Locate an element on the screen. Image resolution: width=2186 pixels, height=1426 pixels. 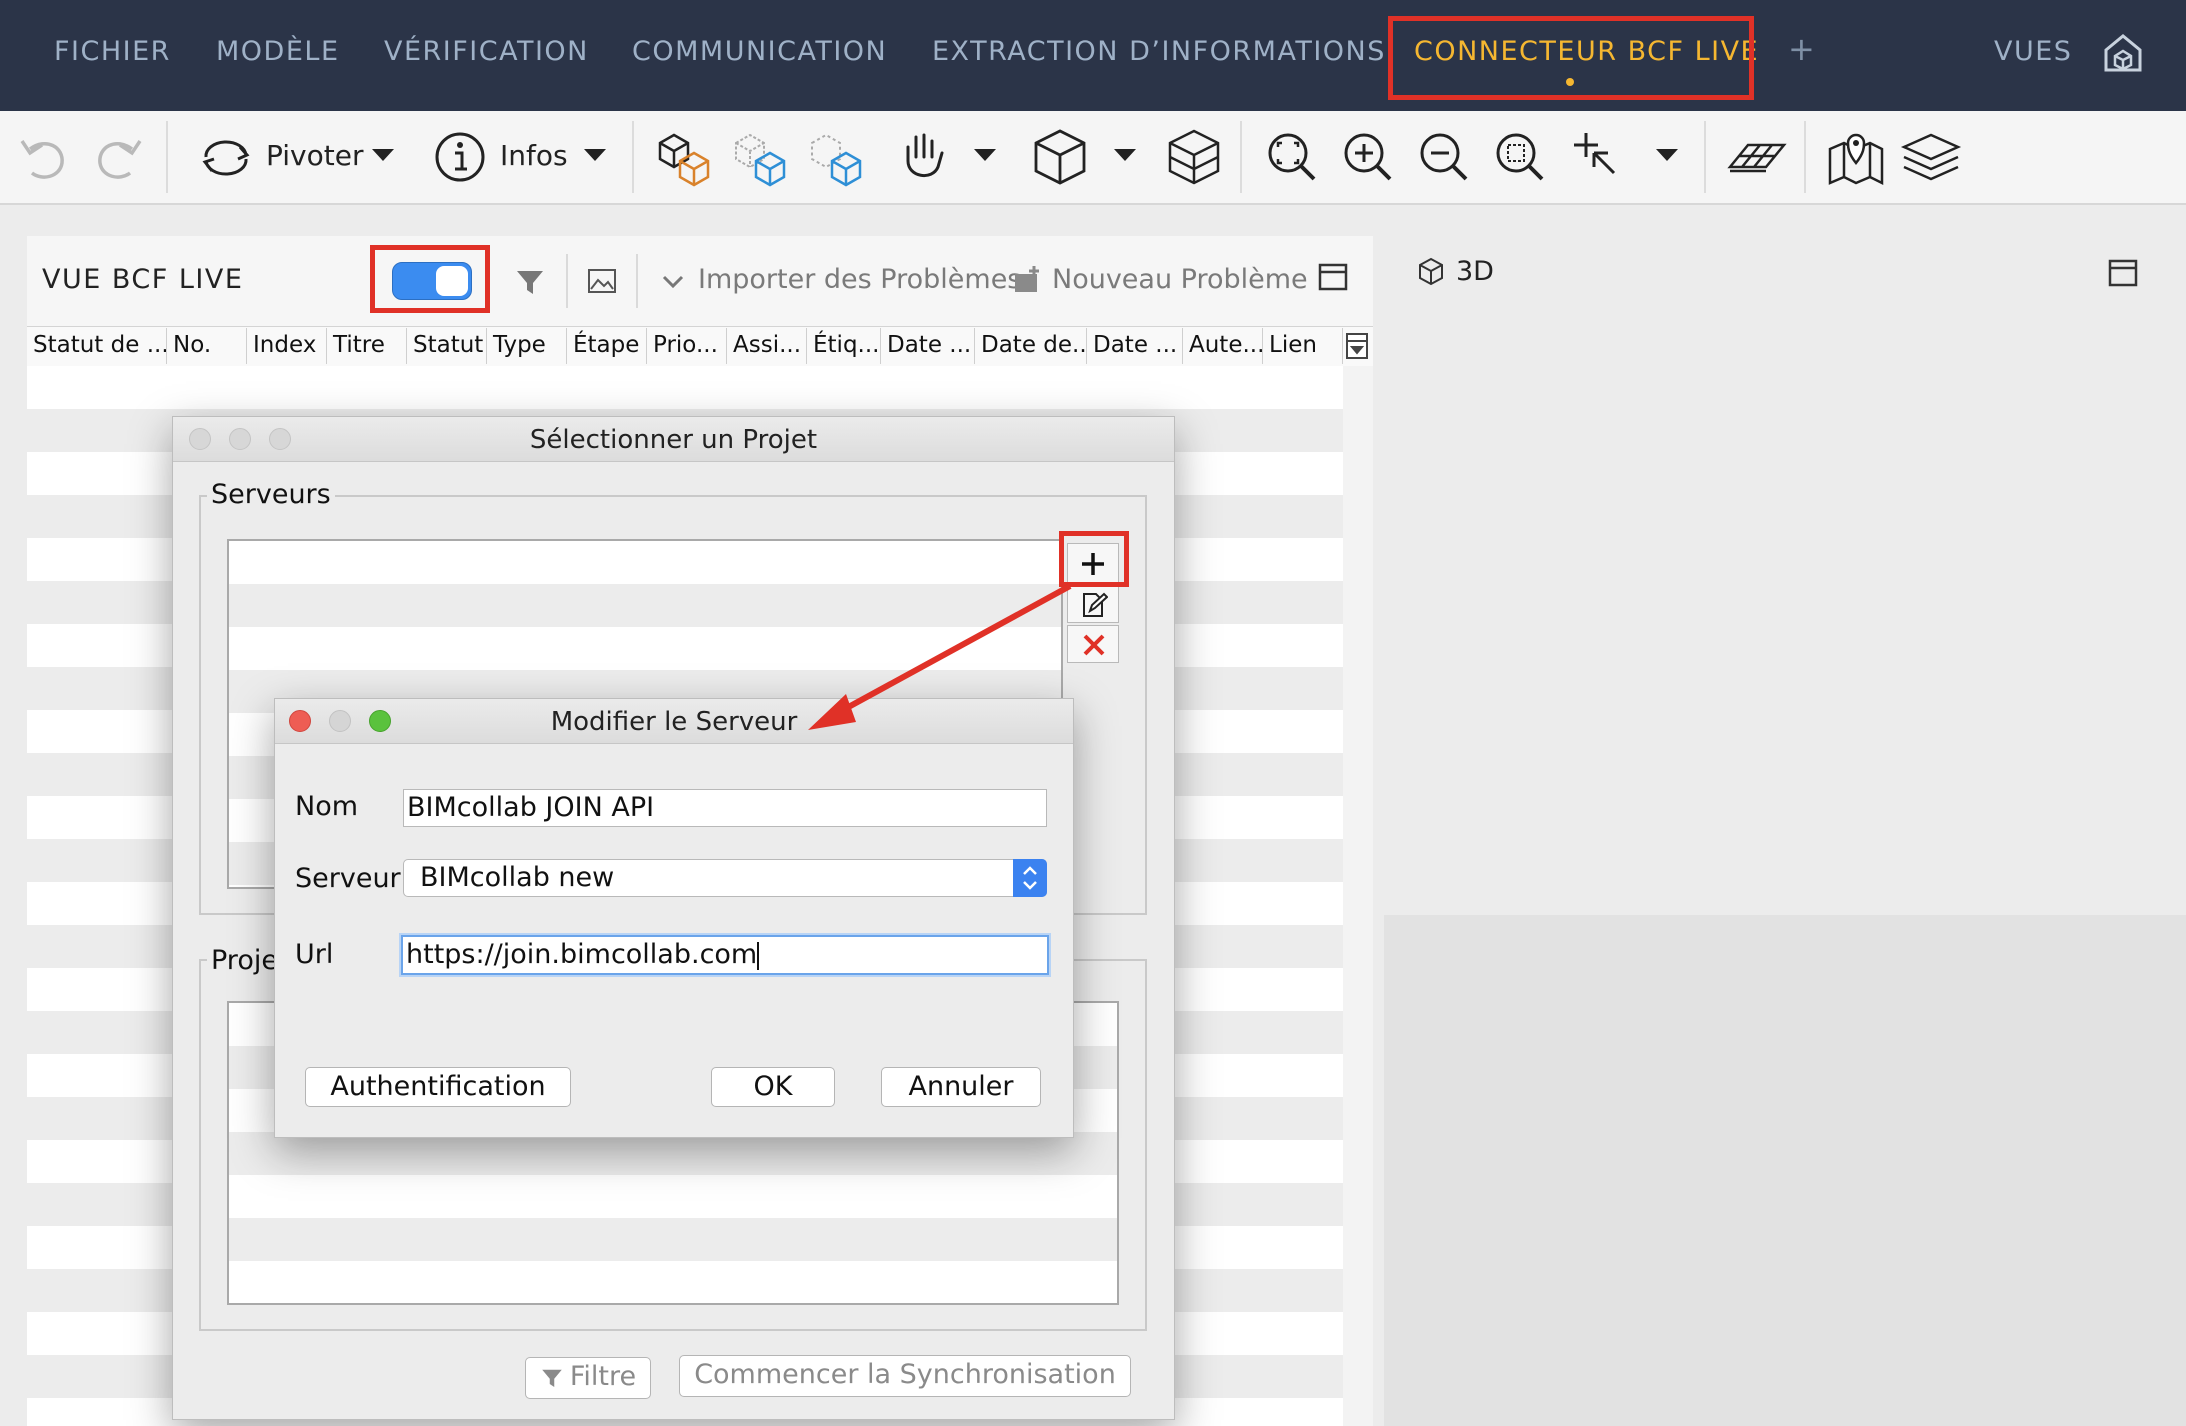
select-project-title: Sélectionner un Projet is located at coordinates (673, 440).